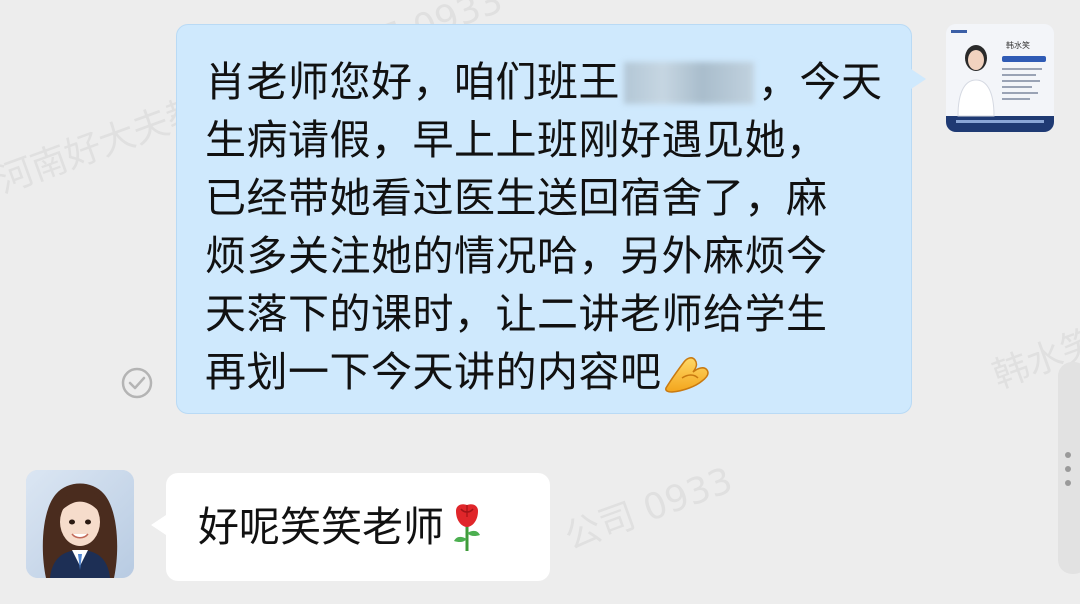  I want to click on sent-line-2: 生病请假，早上上班刚好遇见她，, so click(516, 140).